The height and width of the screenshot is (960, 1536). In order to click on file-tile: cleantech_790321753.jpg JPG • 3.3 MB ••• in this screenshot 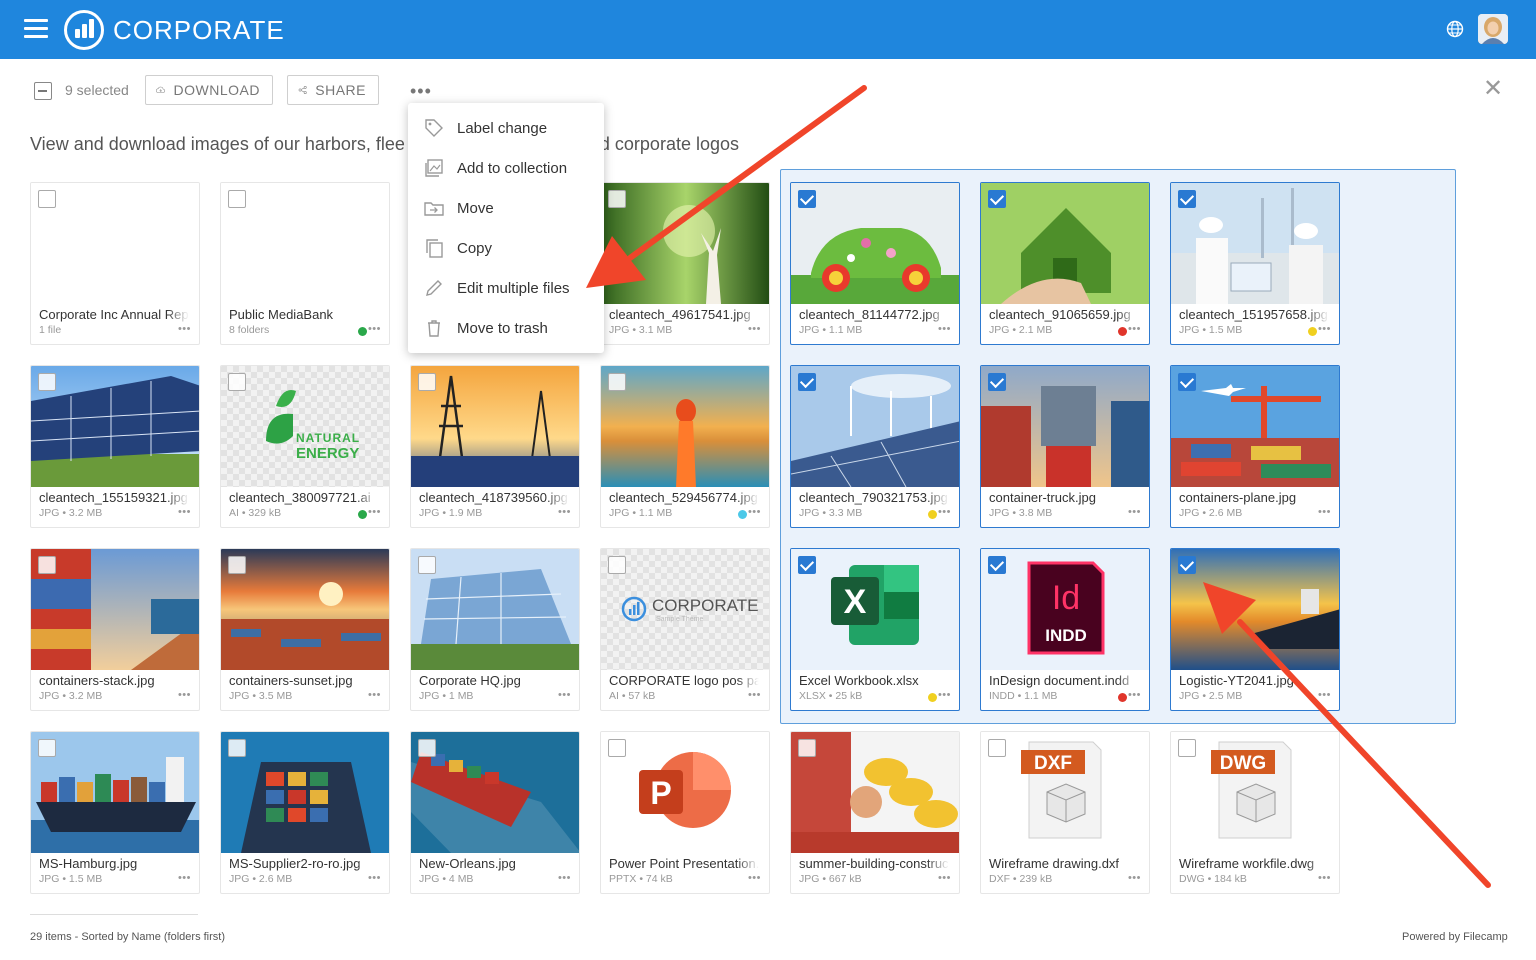, I will do `click(875, 446)`.